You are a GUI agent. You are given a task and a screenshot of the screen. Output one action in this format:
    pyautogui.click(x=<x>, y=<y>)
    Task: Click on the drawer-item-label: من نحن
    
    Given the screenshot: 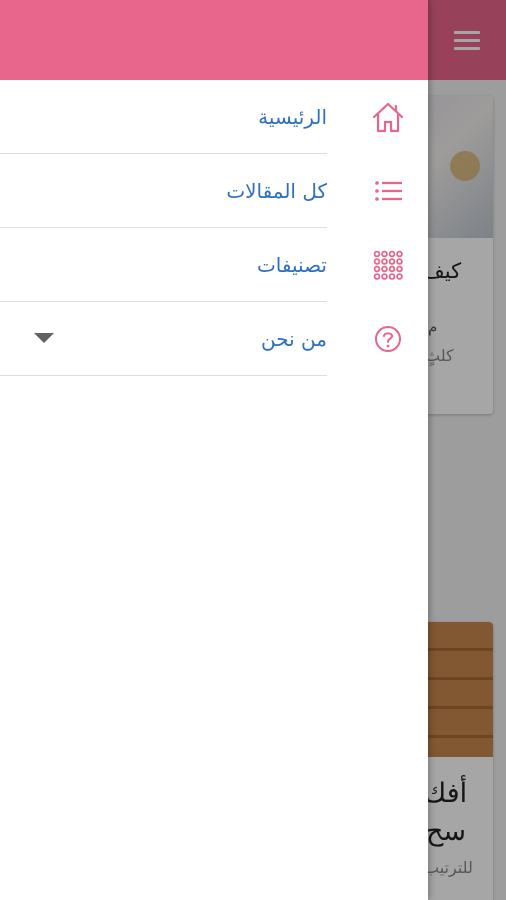 What is the action you would take?
    pyautogui.click(x=294, y=339)
    